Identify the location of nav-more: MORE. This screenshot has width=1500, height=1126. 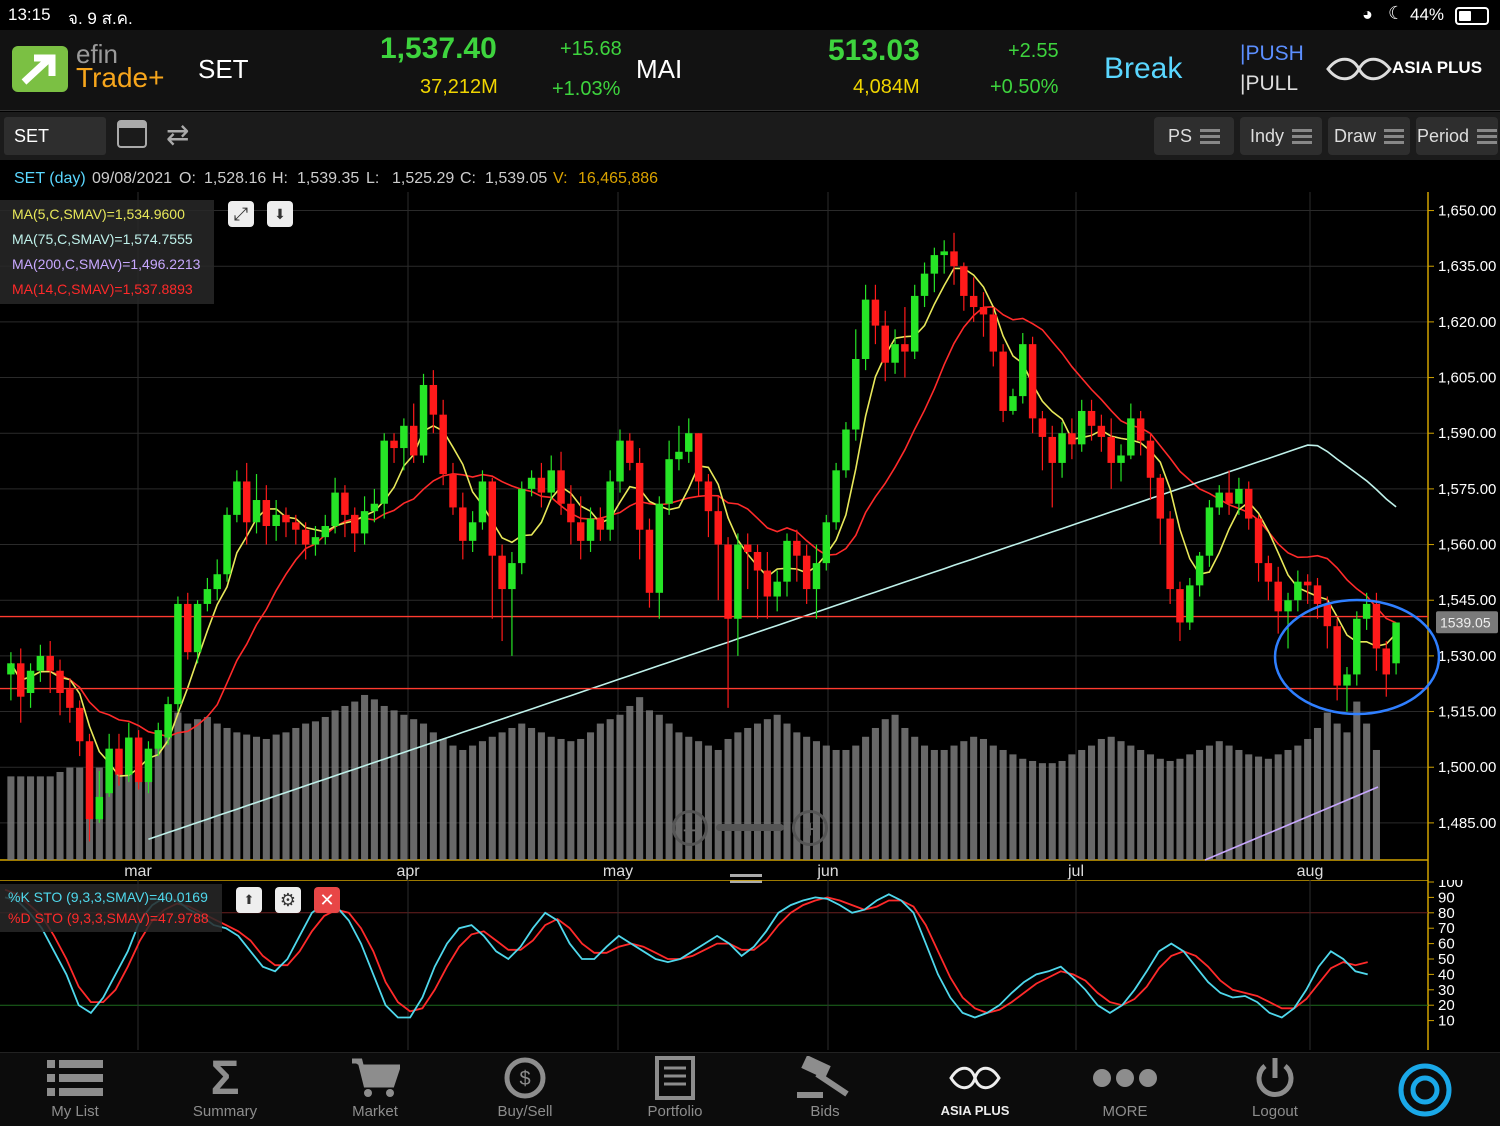
(1125, 1089).